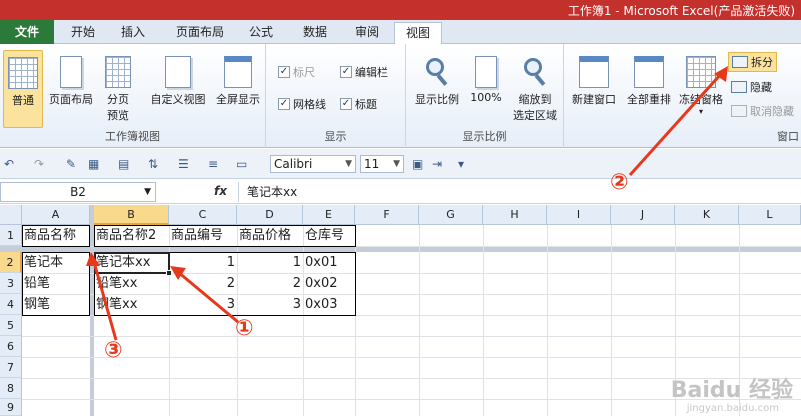  What do you see at coordinates (83, 33) in the screenshot?
I see `tab-home: 开始` at bounding box center [83, 33].